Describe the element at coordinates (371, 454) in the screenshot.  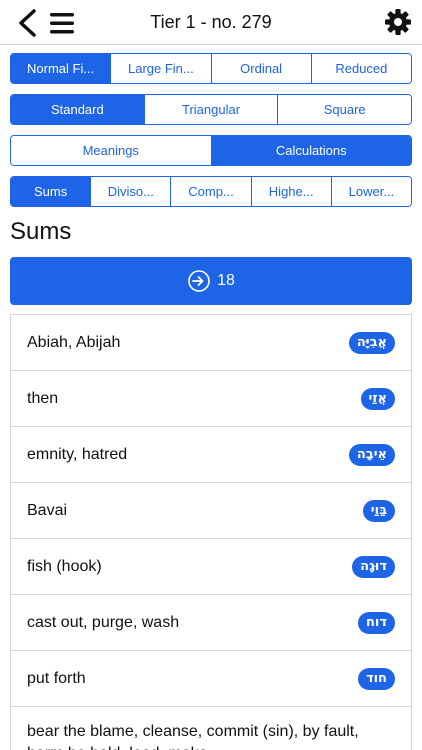
I see `hebrew-word-badge: אֵיבָה` at that location.